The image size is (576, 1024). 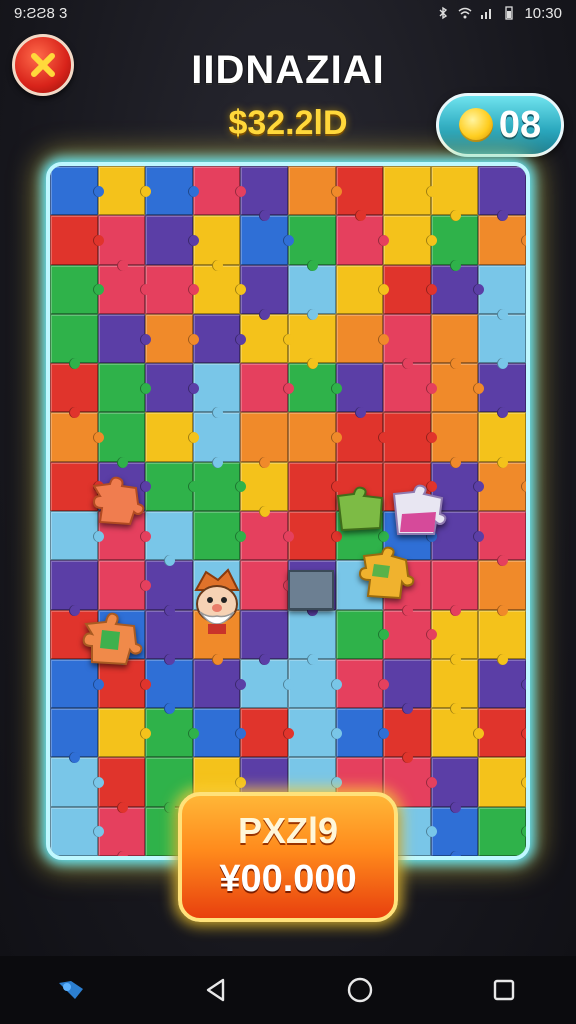 I want to click on loose-piece-green, so click(x=112, y=639).